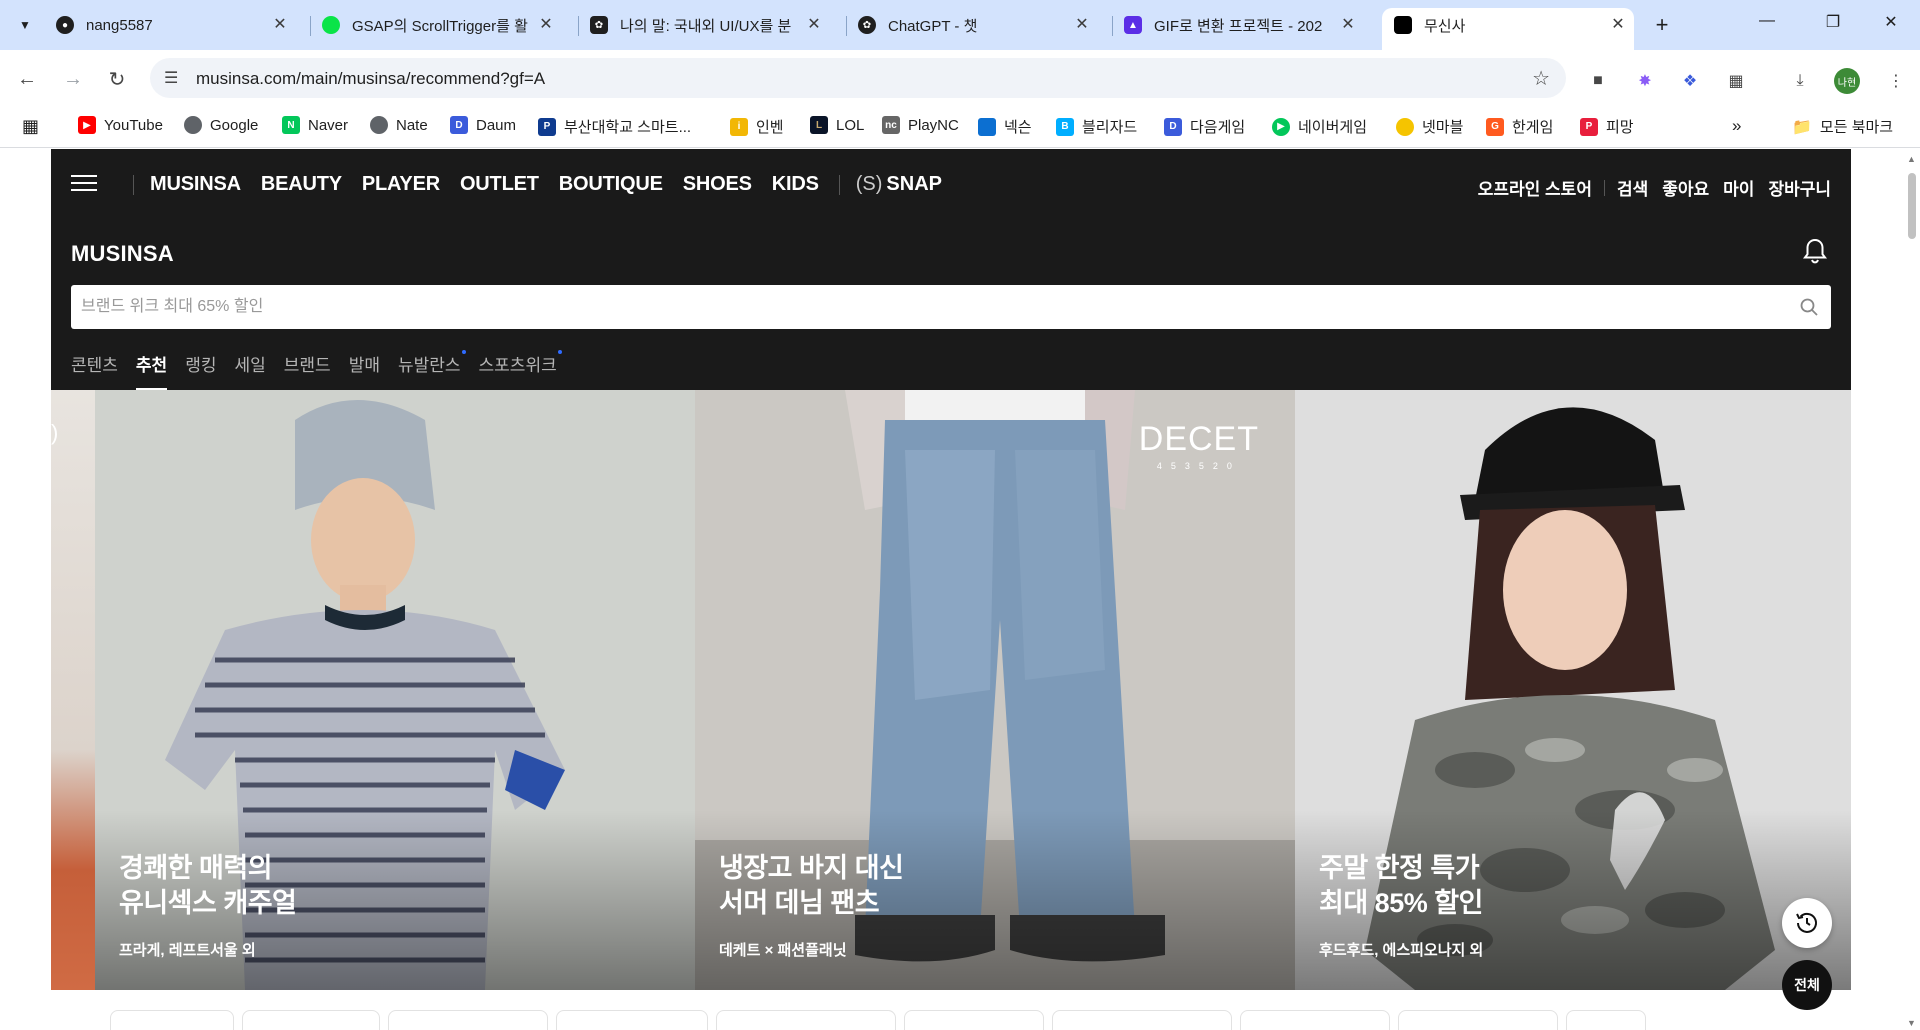 Image resolution: width=1920 pixels, height=1030 pixels. Describe the element at coordinates (899, 184) in the screenshot. I see `nav-snap: (S) SNAP` at that location.